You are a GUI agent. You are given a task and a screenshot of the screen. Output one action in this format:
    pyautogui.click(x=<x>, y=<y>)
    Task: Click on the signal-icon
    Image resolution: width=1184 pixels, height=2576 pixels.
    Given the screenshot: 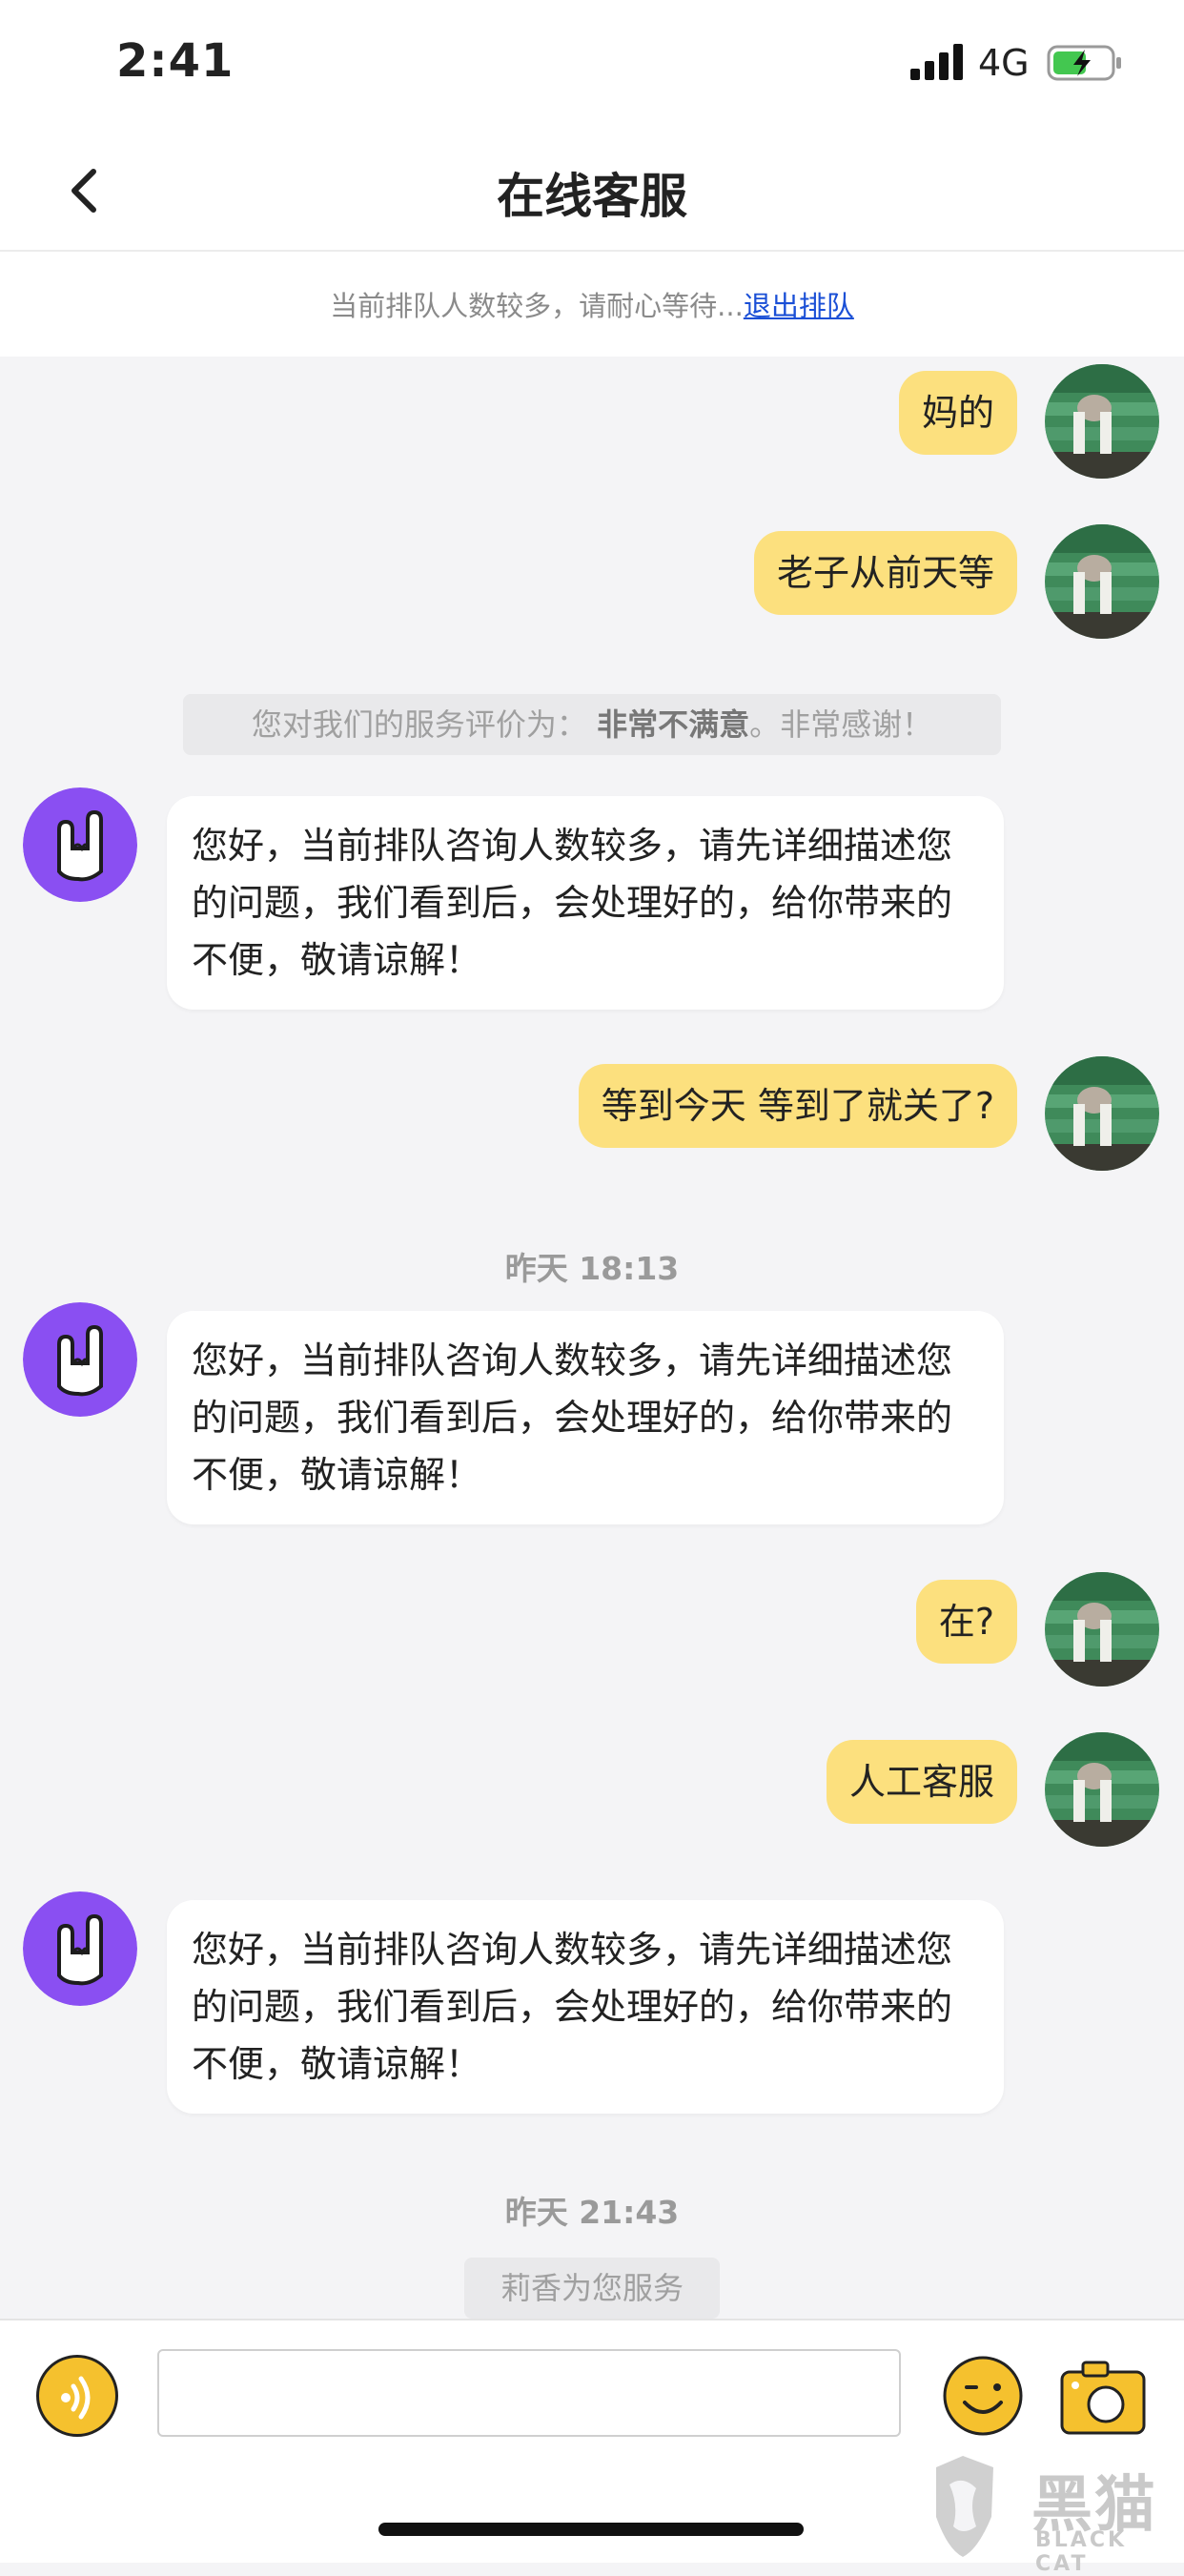 What is the action you would take?
    pyautogui.click(x=936, y=62)
    